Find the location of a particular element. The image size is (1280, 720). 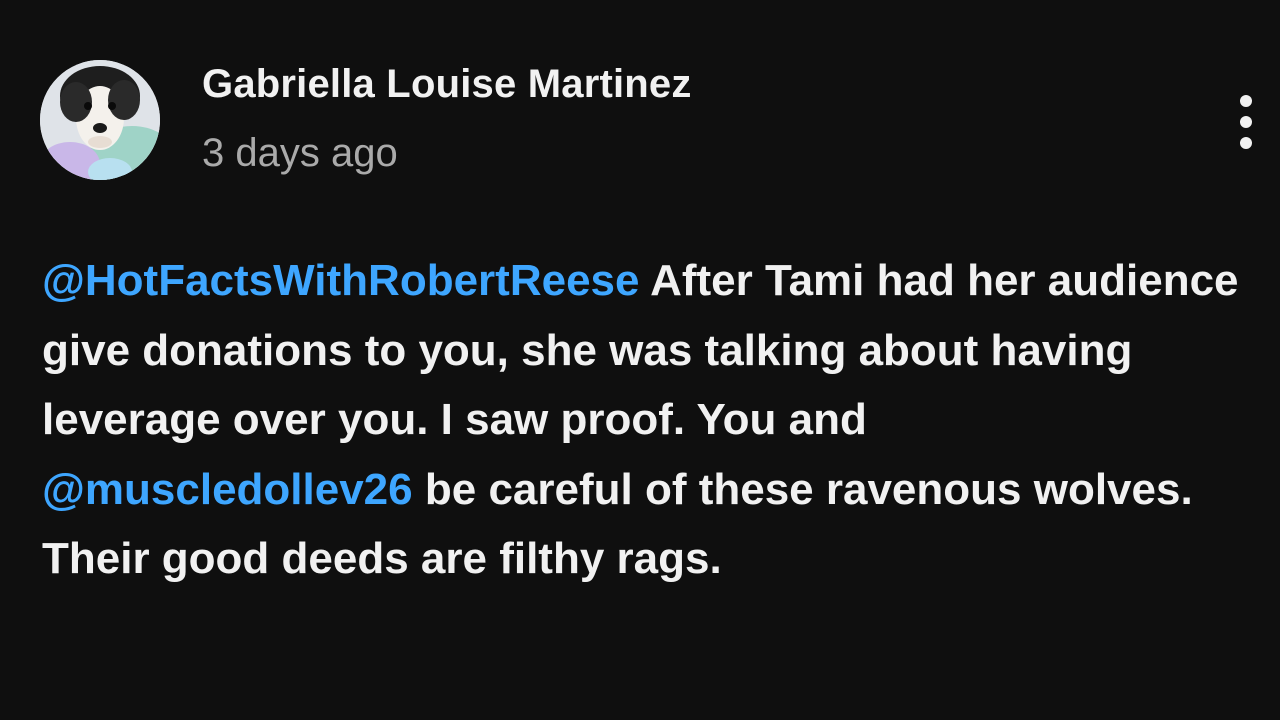

mention-link: @HotFactsWithRobertReese is located at coordinates (340, 280).